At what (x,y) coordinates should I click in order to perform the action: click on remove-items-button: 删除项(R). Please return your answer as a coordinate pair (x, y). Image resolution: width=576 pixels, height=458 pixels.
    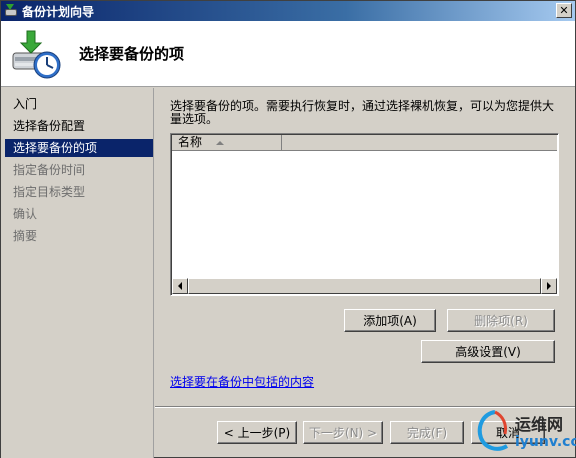
    Looking at the image, I should click on (501, 320).